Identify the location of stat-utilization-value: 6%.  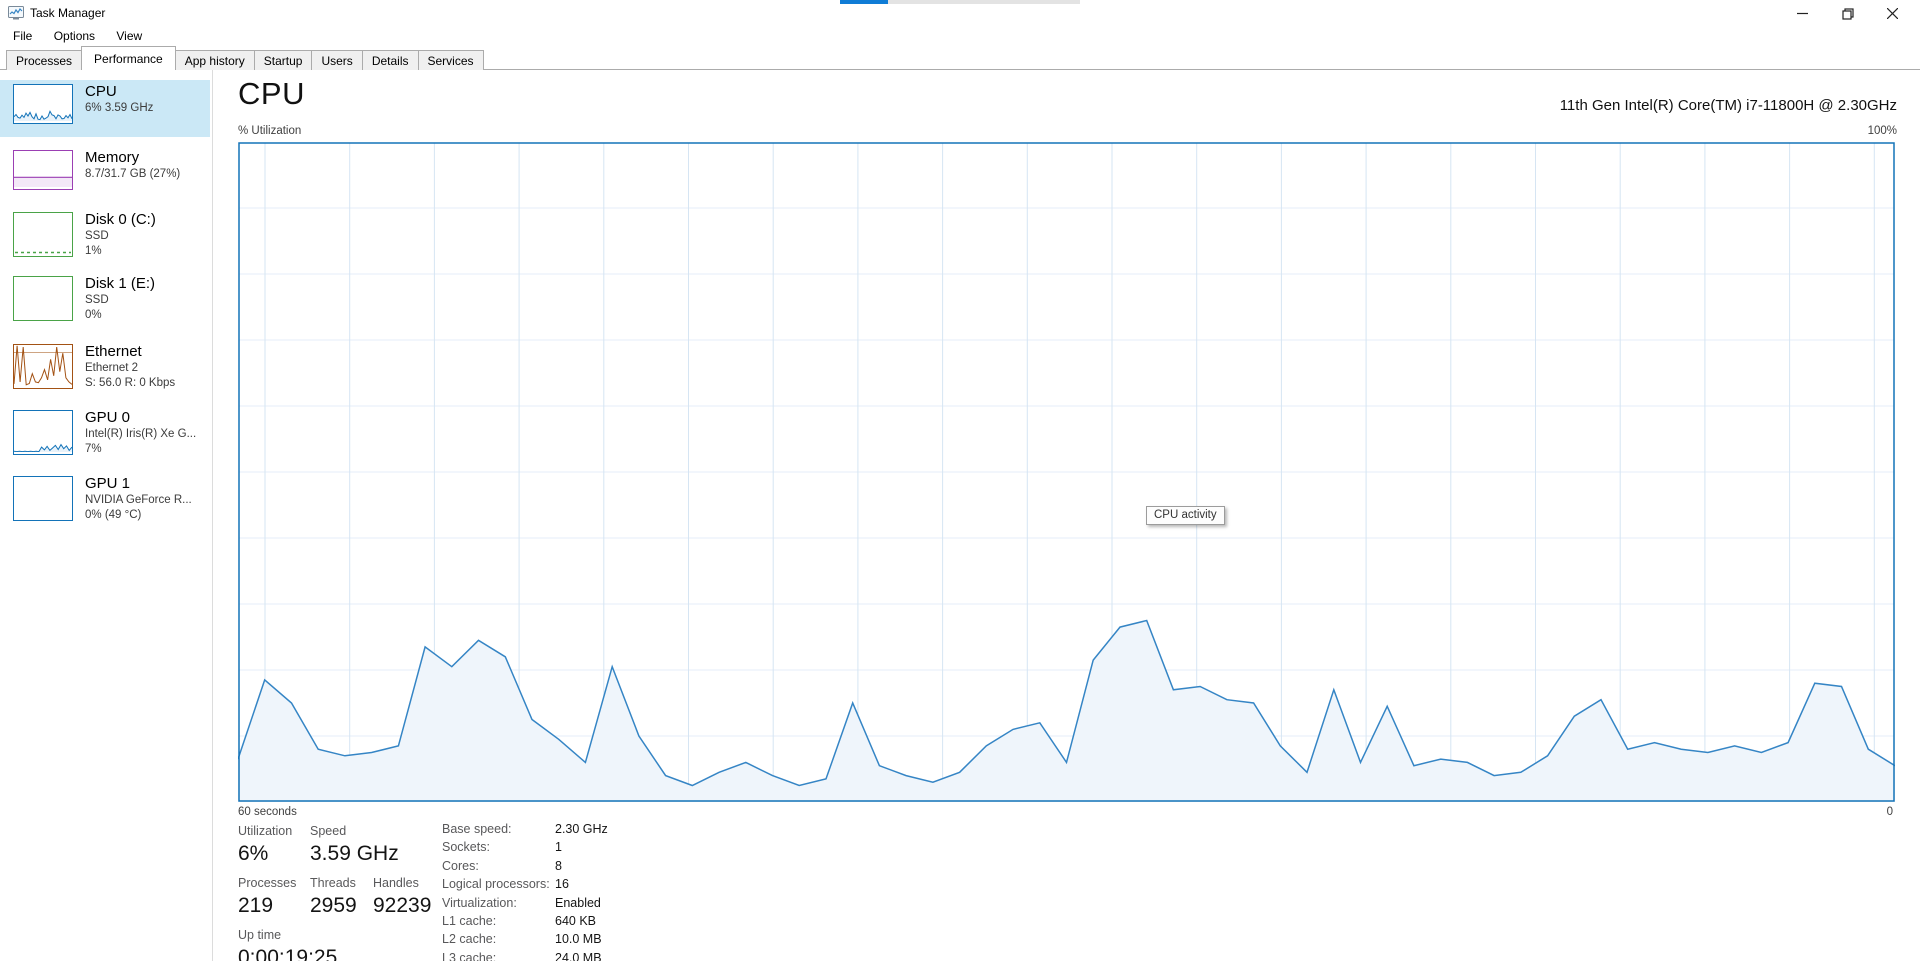
(253, 853).